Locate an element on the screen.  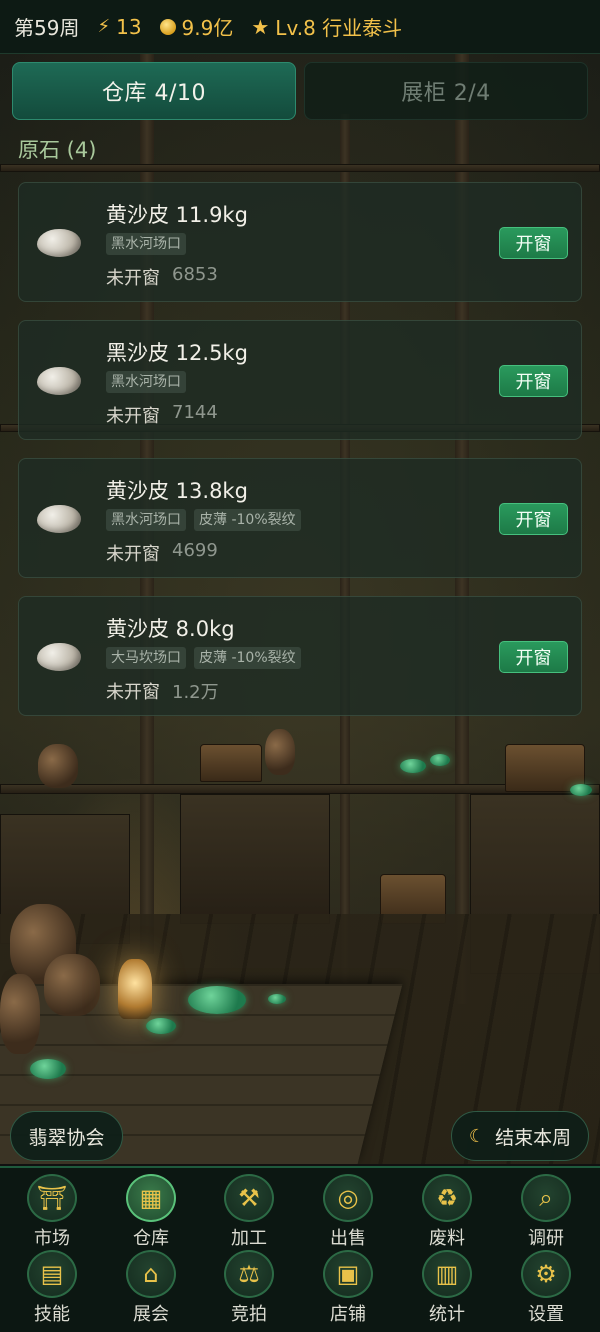
trait-tag: 皮薄 -10%裂纹 is located at coordinates (247, 658).